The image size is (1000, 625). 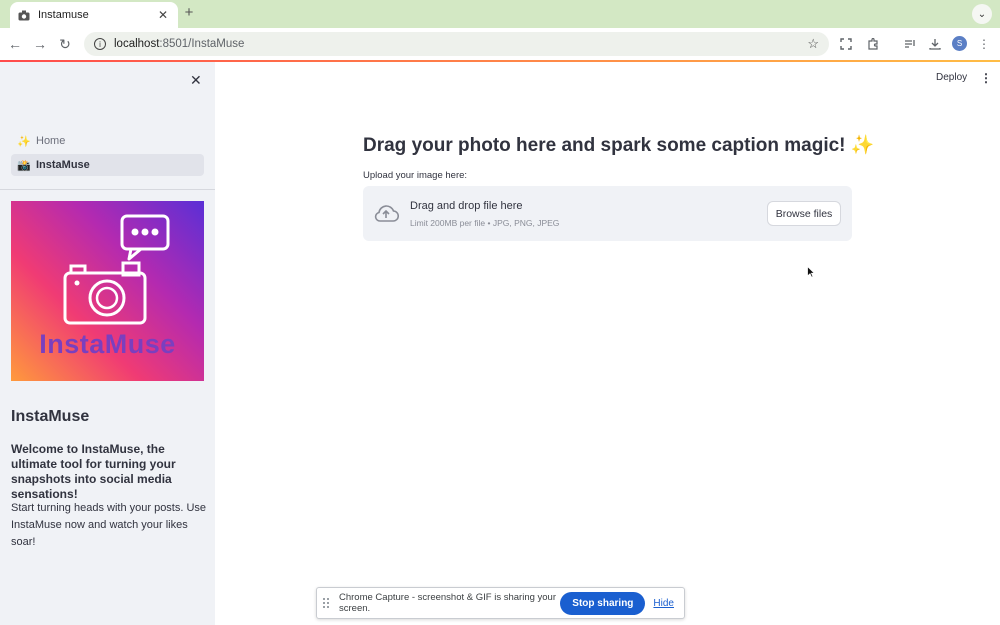 What do you see at coordinates (202, 44) in the screenshot?
I see `url-path: :8501/InstaMuse` at bounding box center [202, 44].